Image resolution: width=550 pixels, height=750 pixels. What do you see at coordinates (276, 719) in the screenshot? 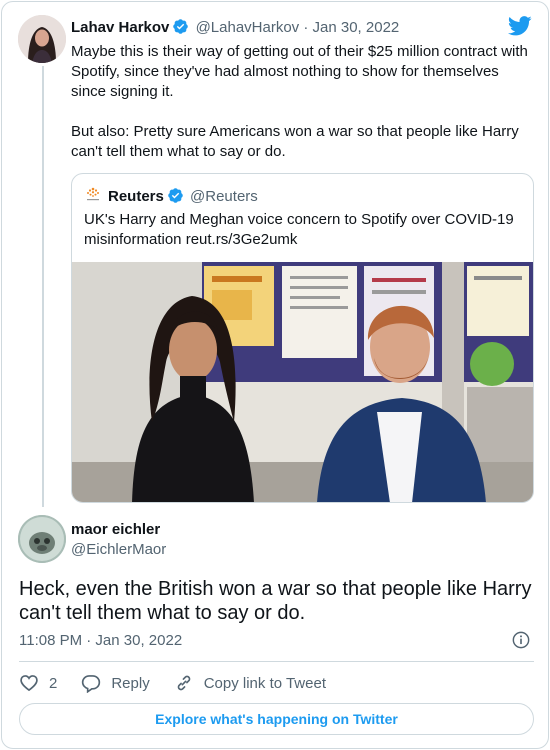
I see `explore-twitter-button: Explore what's happening on Twitter` at bounding box center [276, 719].